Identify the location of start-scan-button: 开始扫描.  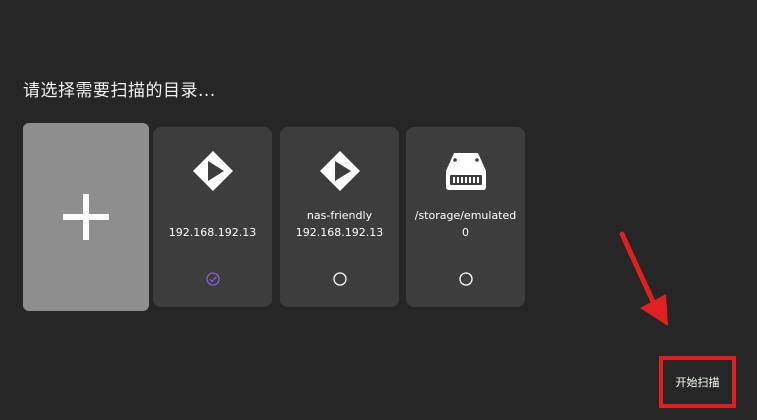
(697, 382).